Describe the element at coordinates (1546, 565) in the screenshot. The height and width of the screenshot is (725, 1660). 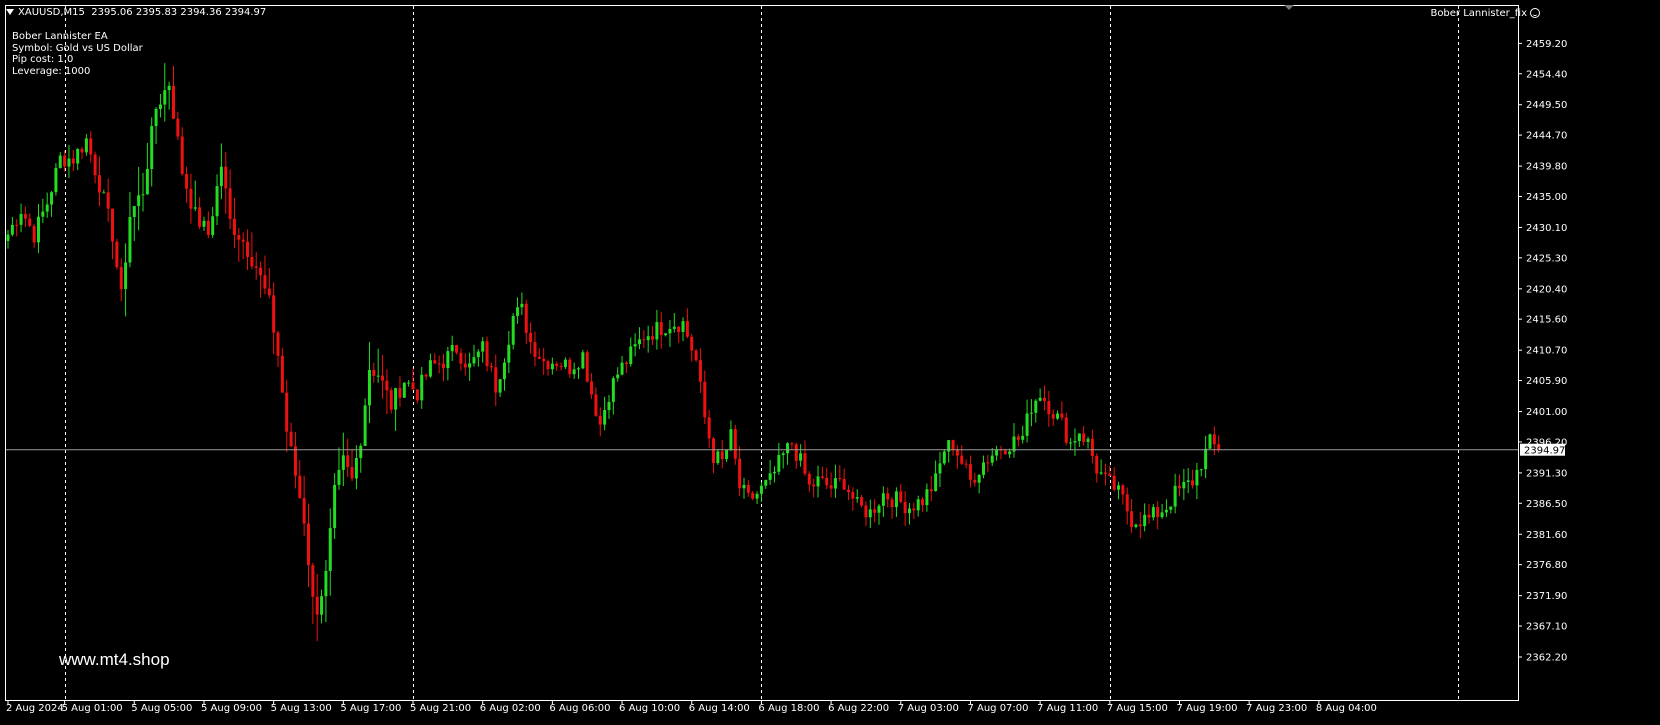
I see `price-tick-label: 2376.80` at that location.